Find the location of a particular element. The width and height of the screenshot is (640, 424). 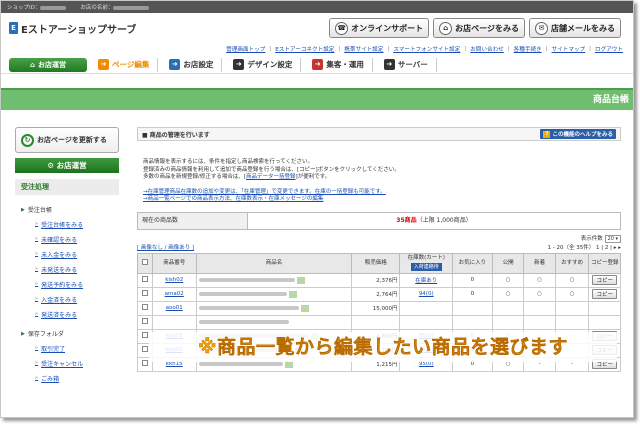

product-code is located at coordinates (174, 322).